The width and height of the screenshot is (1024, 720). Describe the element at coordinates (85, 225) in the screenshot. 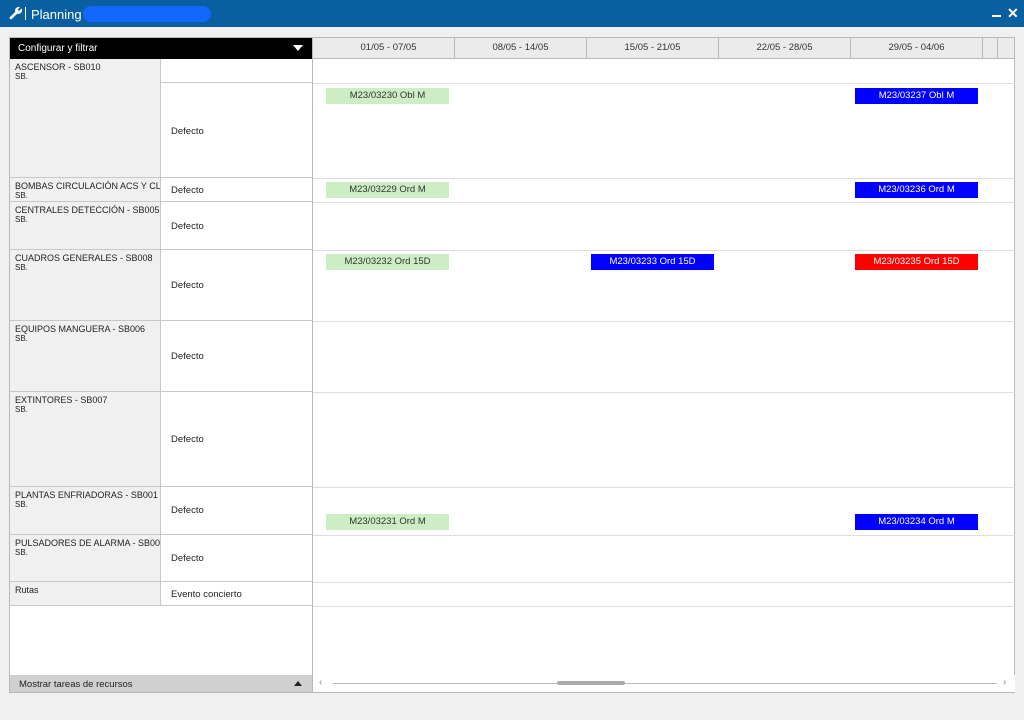

I see `resource-cell: CENTRALES DETECCIÓN - SB005 SB.` at that location.